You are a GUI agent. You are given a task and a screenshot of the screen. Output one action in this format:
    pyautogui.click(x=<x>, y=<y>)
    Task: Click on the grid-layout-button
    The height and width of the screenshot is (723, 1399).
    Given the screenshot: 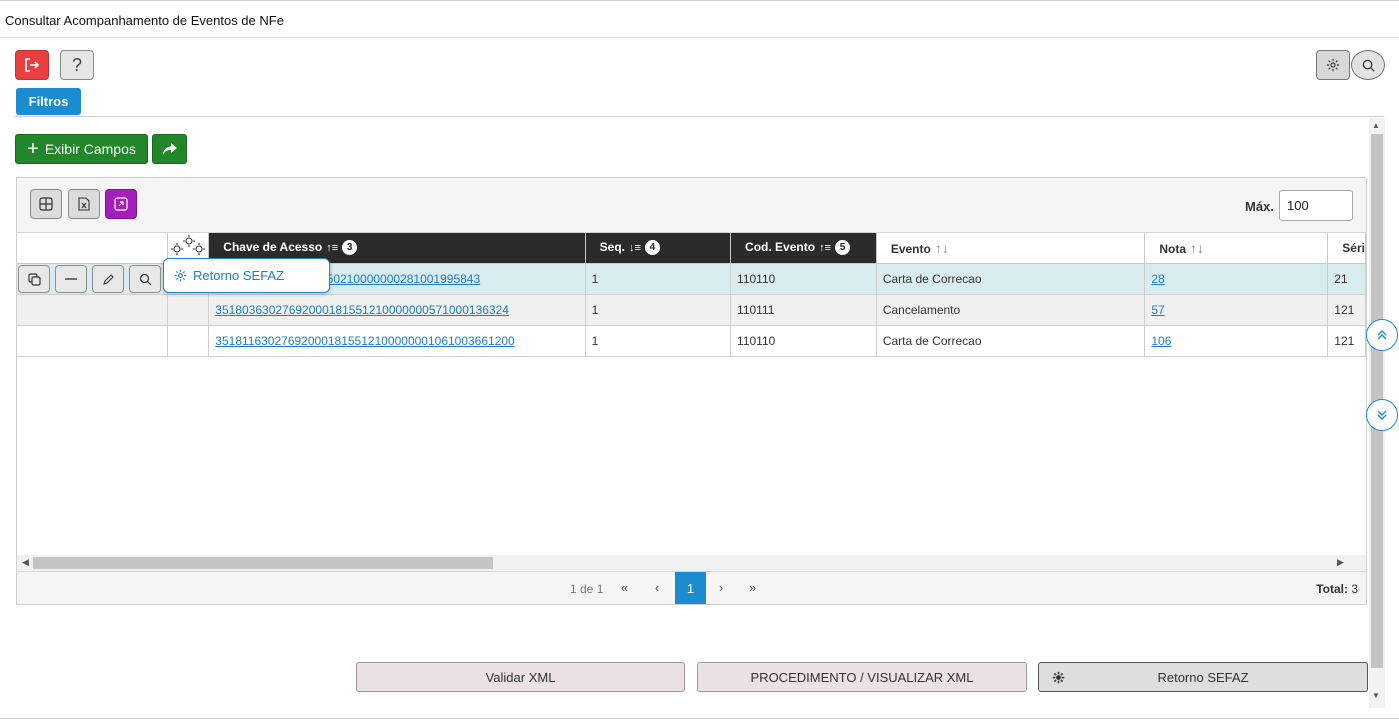 What is the action you would take?
    pyautogui.click(x=46, y=204)
    